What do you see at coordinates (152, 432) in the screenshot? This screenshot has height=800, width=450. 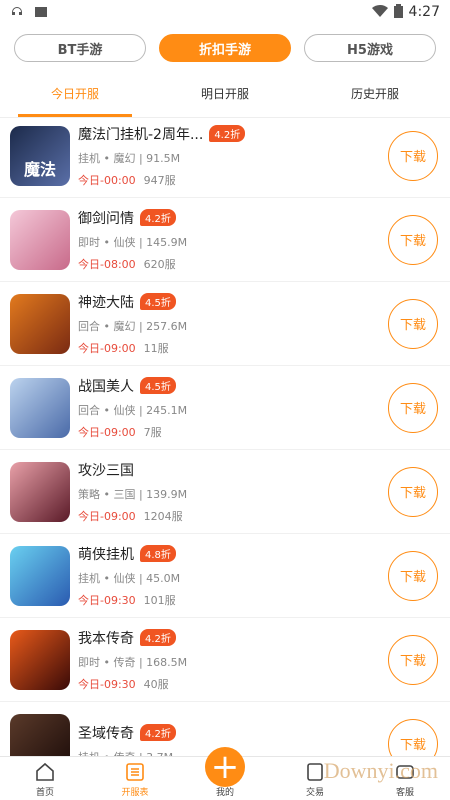 I see `server-number: 7服` at bounding box center [152, 432].